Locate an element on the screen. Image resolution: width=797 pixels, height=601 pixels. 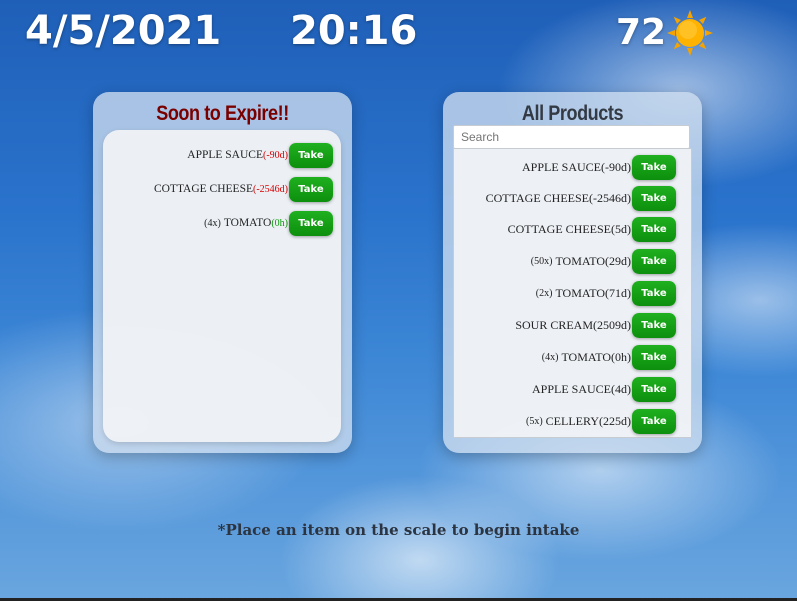
item-name: APPLE SAUCE(4d) is located at coordinates (581, 388).